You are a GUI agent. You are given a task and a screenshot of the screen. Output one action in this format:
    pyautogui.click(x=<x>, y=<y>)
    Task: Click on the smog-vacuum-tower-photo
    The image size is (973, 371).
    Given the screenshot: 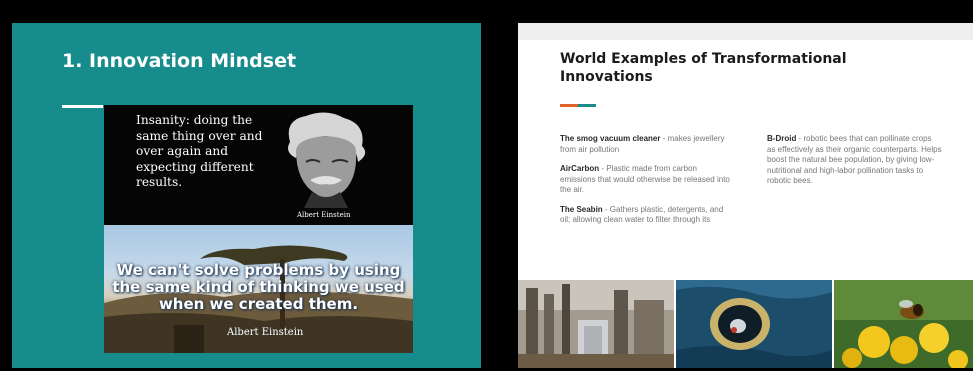 What is the action you would take?
    pyautogui.click(x=596, y=324)
    